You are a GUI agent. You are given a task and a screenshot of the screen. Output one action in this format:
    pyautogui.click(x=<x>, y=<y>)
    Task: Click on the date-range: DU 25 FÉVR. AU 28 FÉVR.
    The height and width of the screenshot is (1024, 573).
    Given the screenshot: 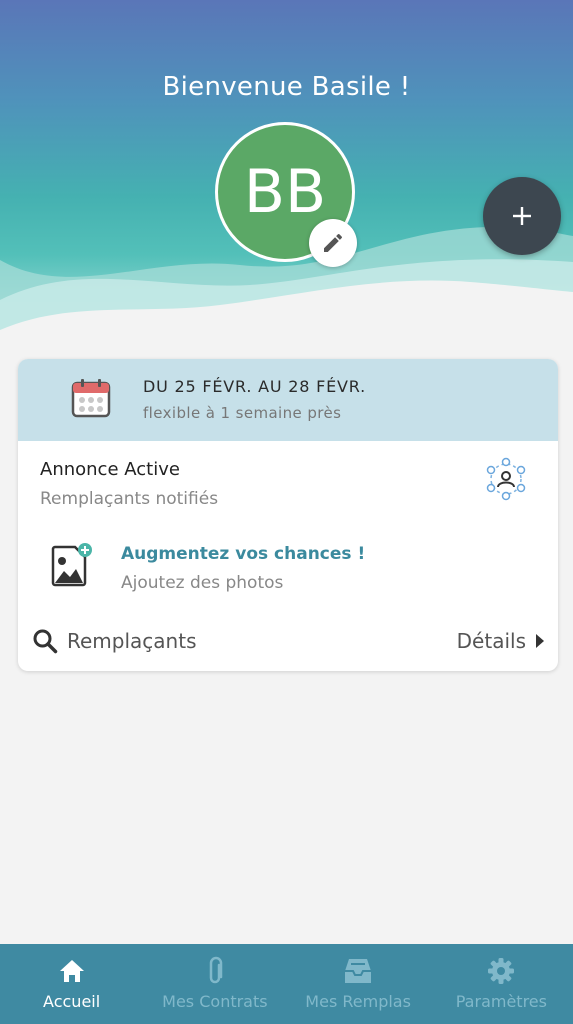 What is the action you would take?
    pyautogui.click(x=255, y=386)
    